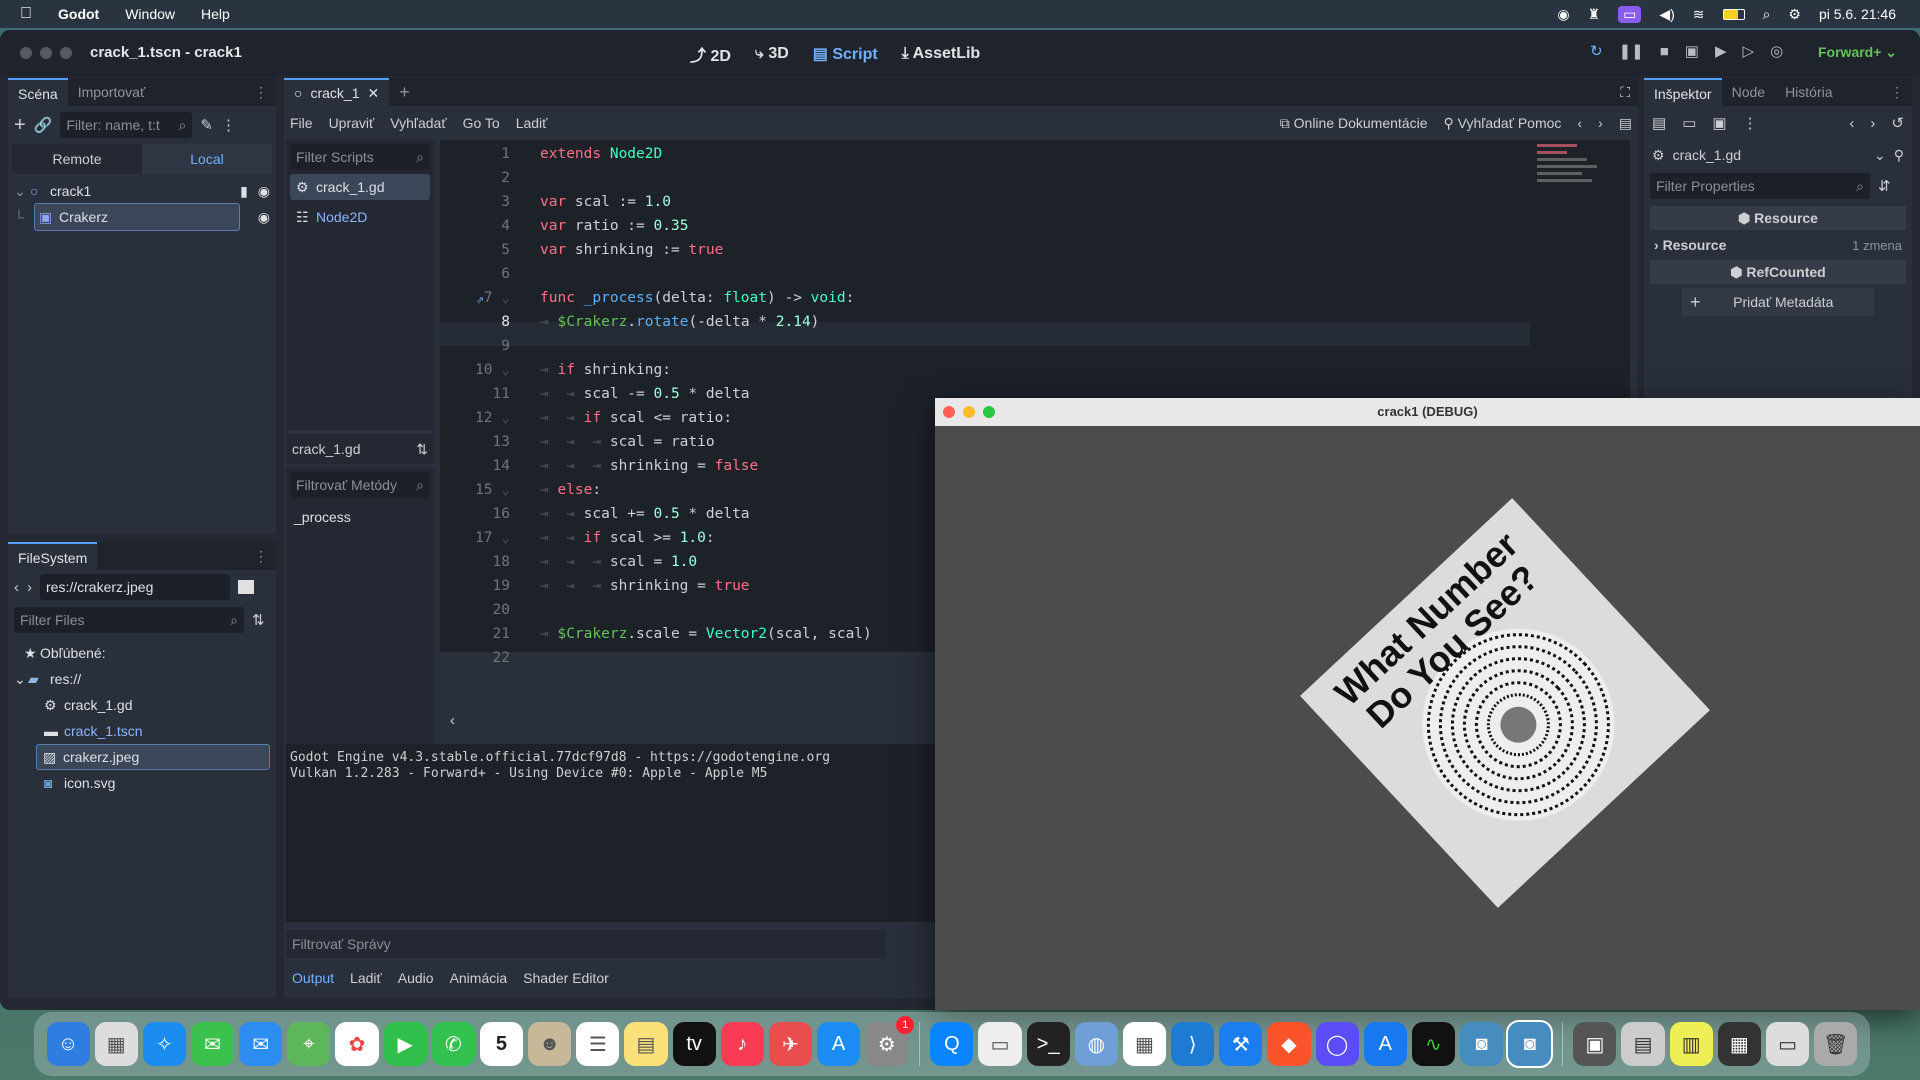 The height and width of the screenshot is (1080, 1920). Describe the element at coordinates (43, 125) in the screenshot. I see `link-icon: 🔗` at that location.